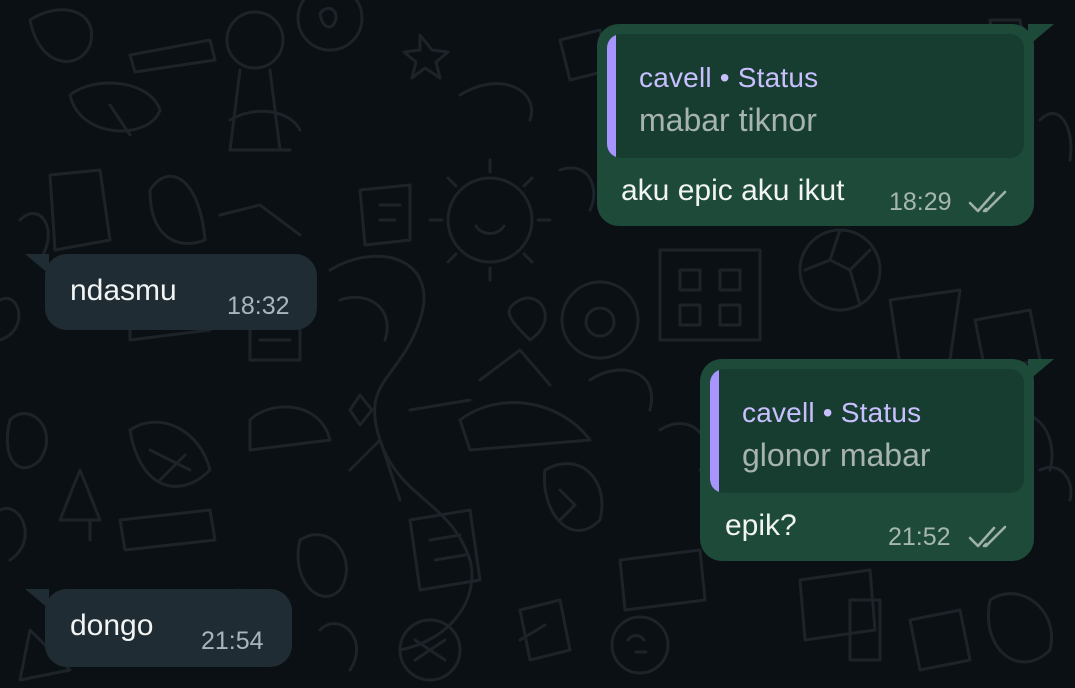 The height and width of the screenshot is (688, 1075). I want to click on incoming-message-bubble: dongo 21:54, so click(158, 628).